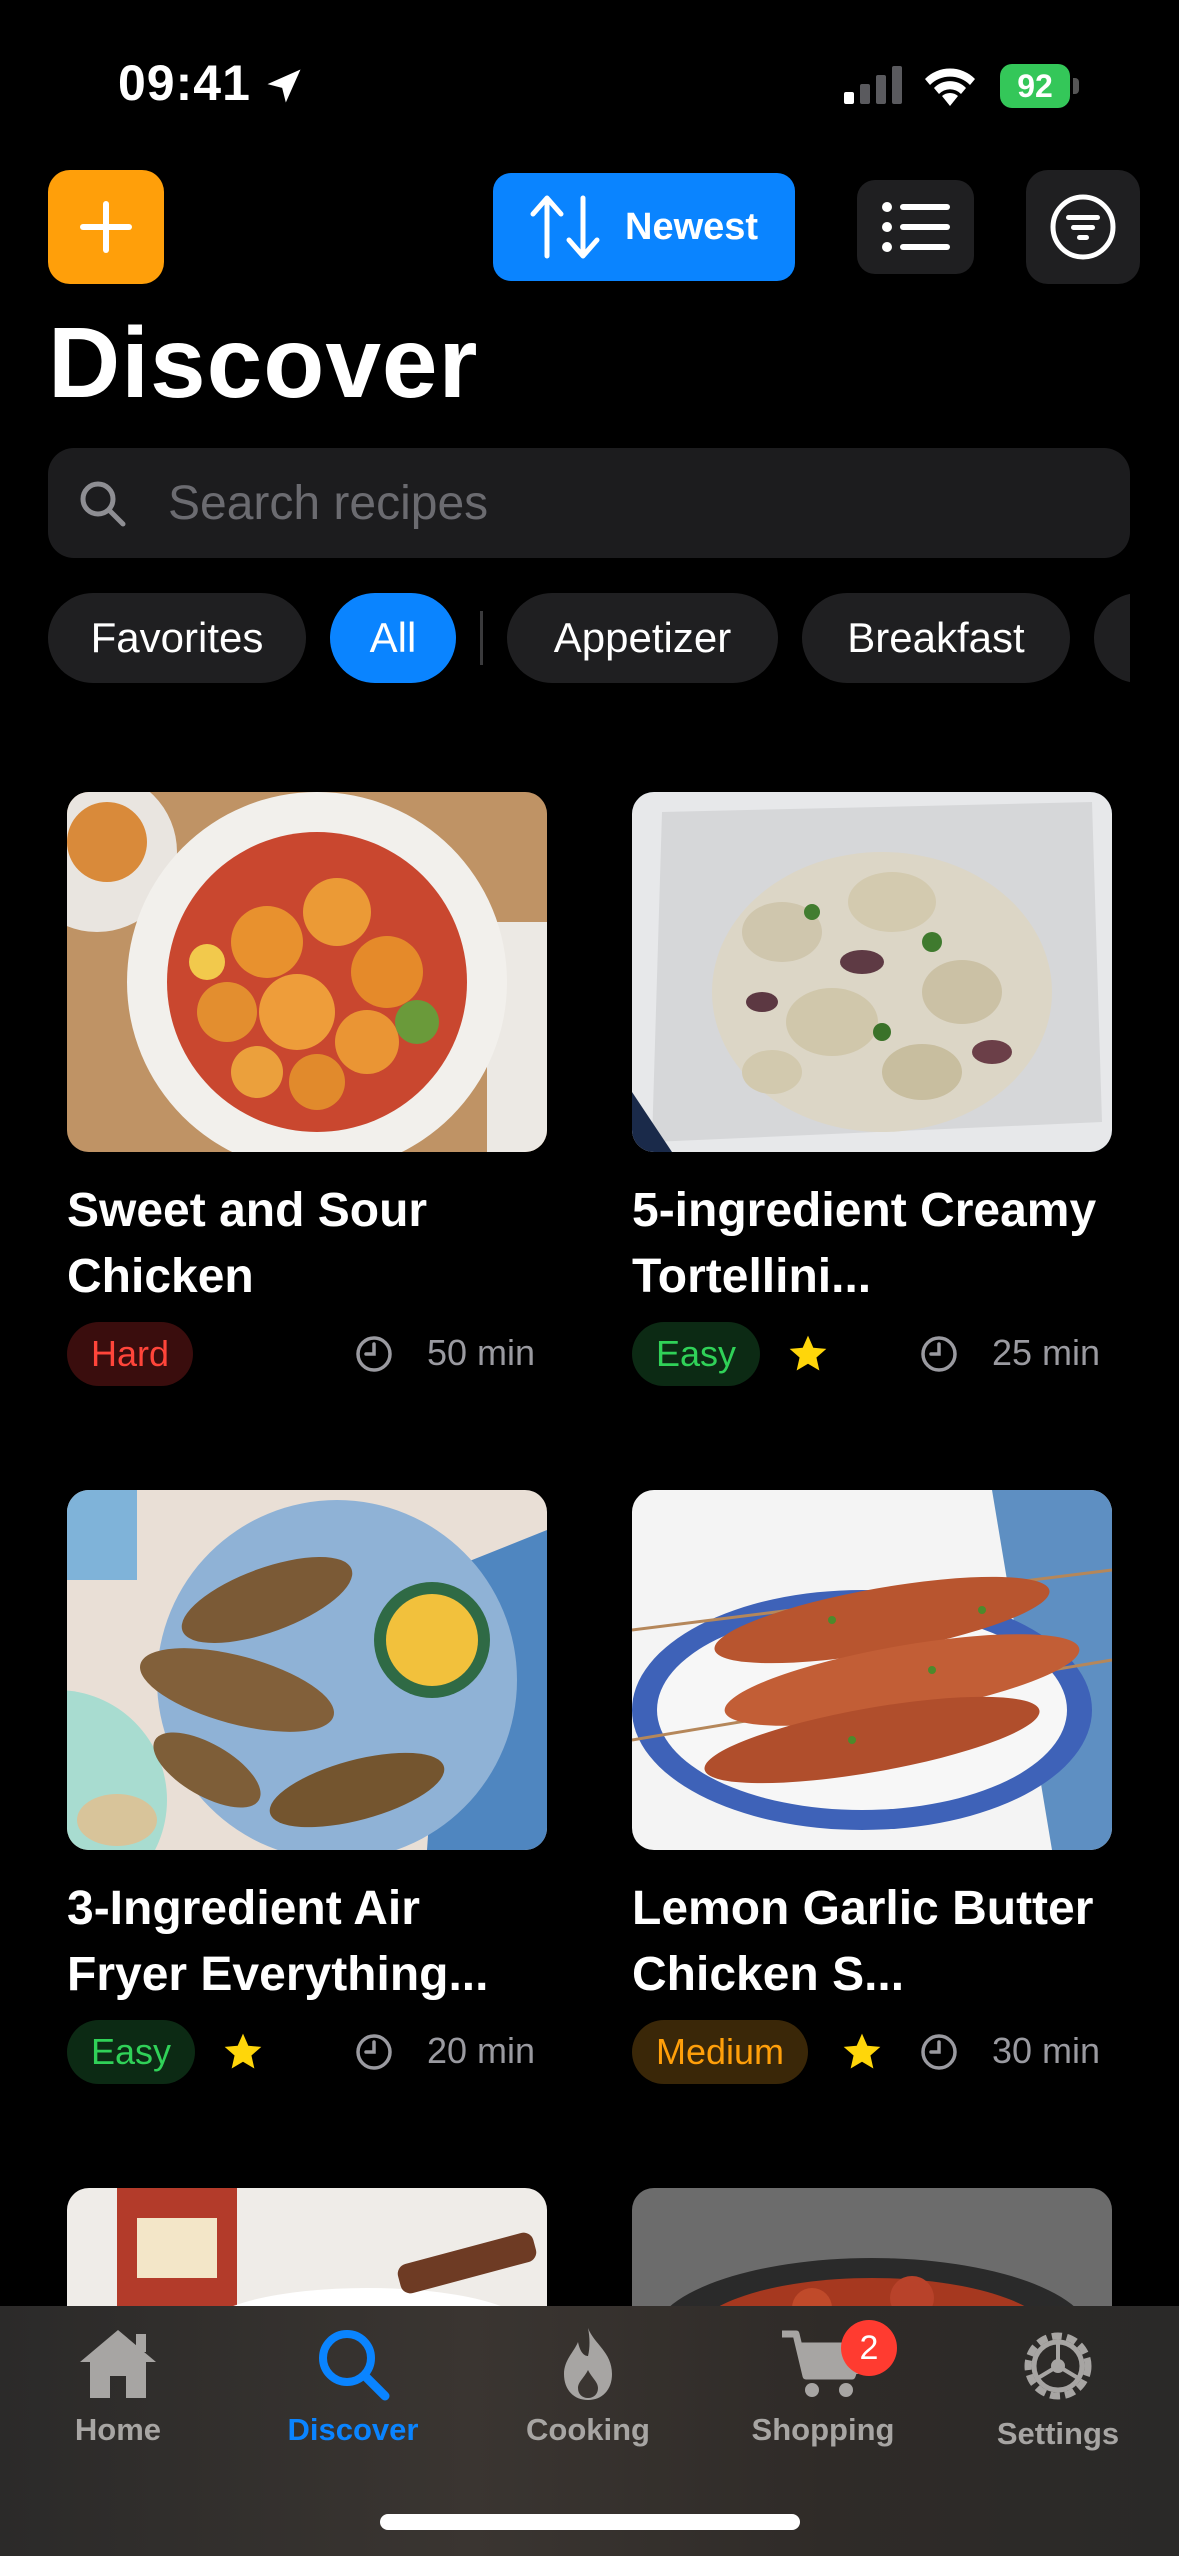 This screenshot has height=2556, width=1179. What do you see at coordinates (393, 638) in the screenshot?
I see `chip-all: All` at bounding box center [393, 638].